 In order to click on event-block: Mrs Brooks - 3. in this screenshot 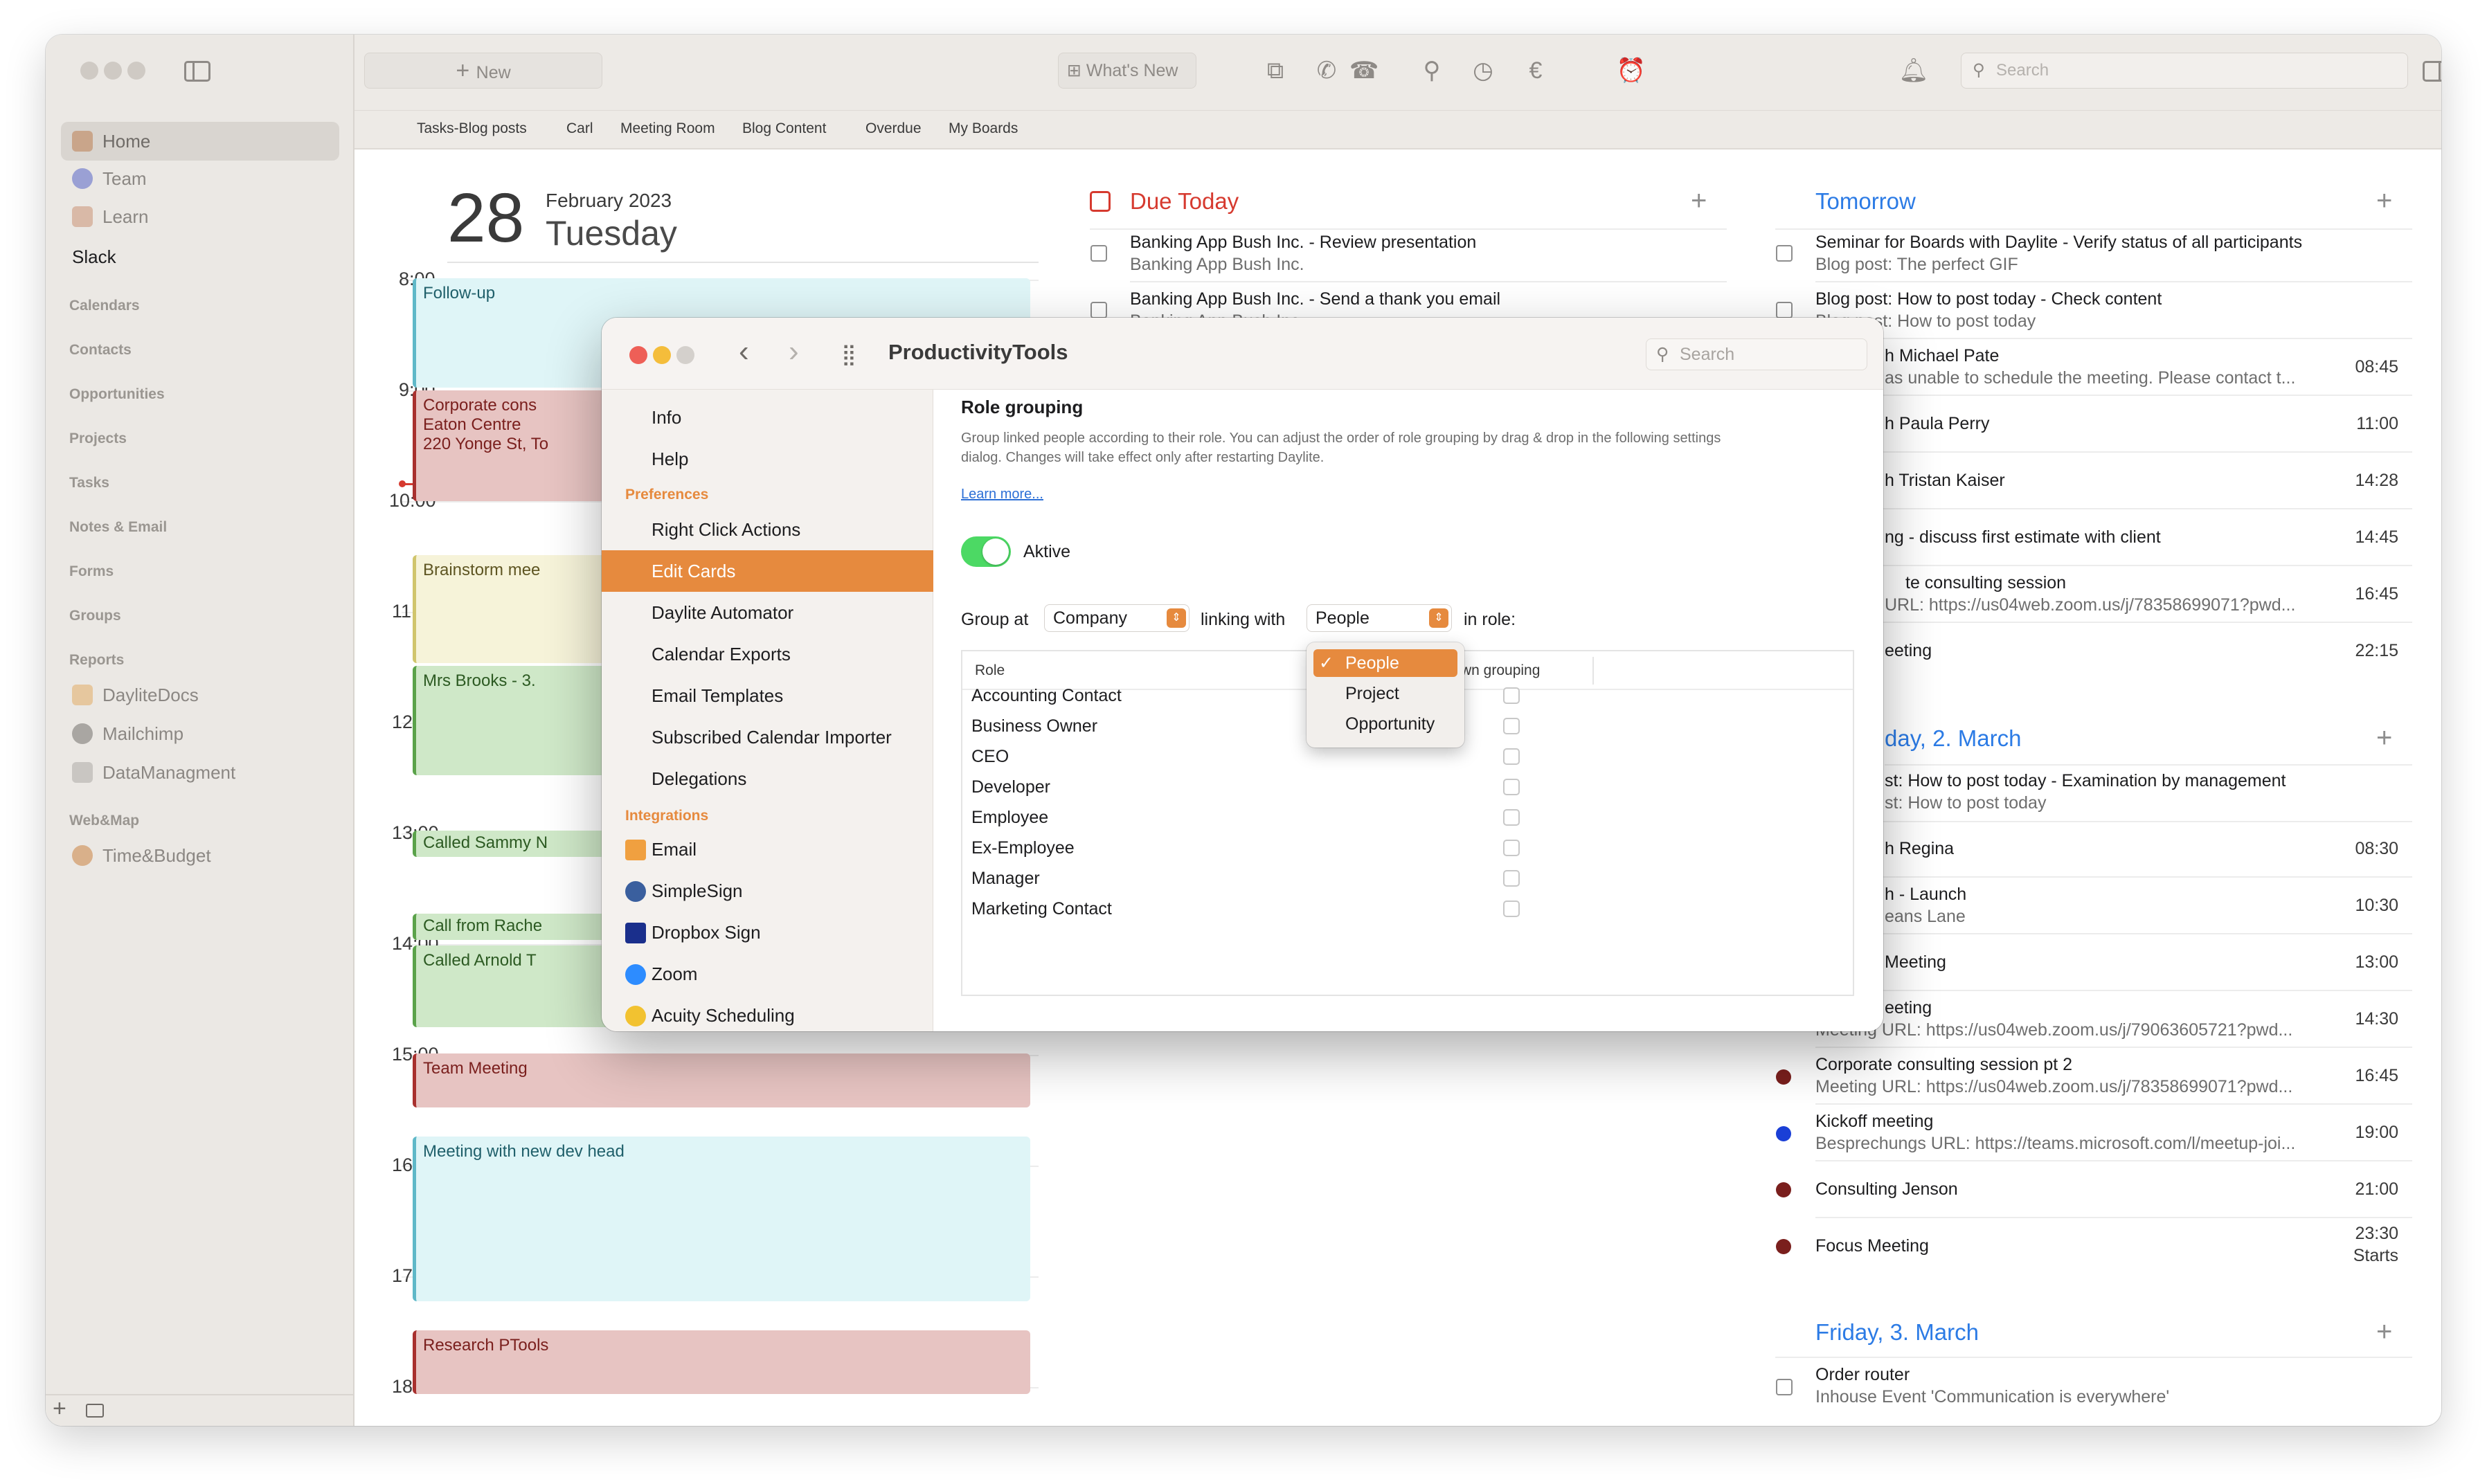, I will do `click(516, 720)`.